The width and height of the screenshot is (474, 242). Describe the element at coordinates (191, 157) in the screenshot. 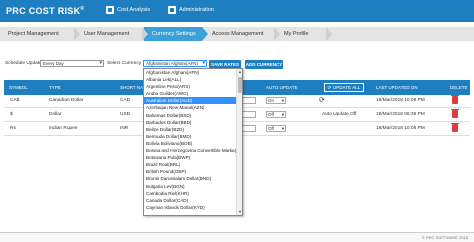

I see `dropdown-option: Botswana Pula(BWP)` at that location.